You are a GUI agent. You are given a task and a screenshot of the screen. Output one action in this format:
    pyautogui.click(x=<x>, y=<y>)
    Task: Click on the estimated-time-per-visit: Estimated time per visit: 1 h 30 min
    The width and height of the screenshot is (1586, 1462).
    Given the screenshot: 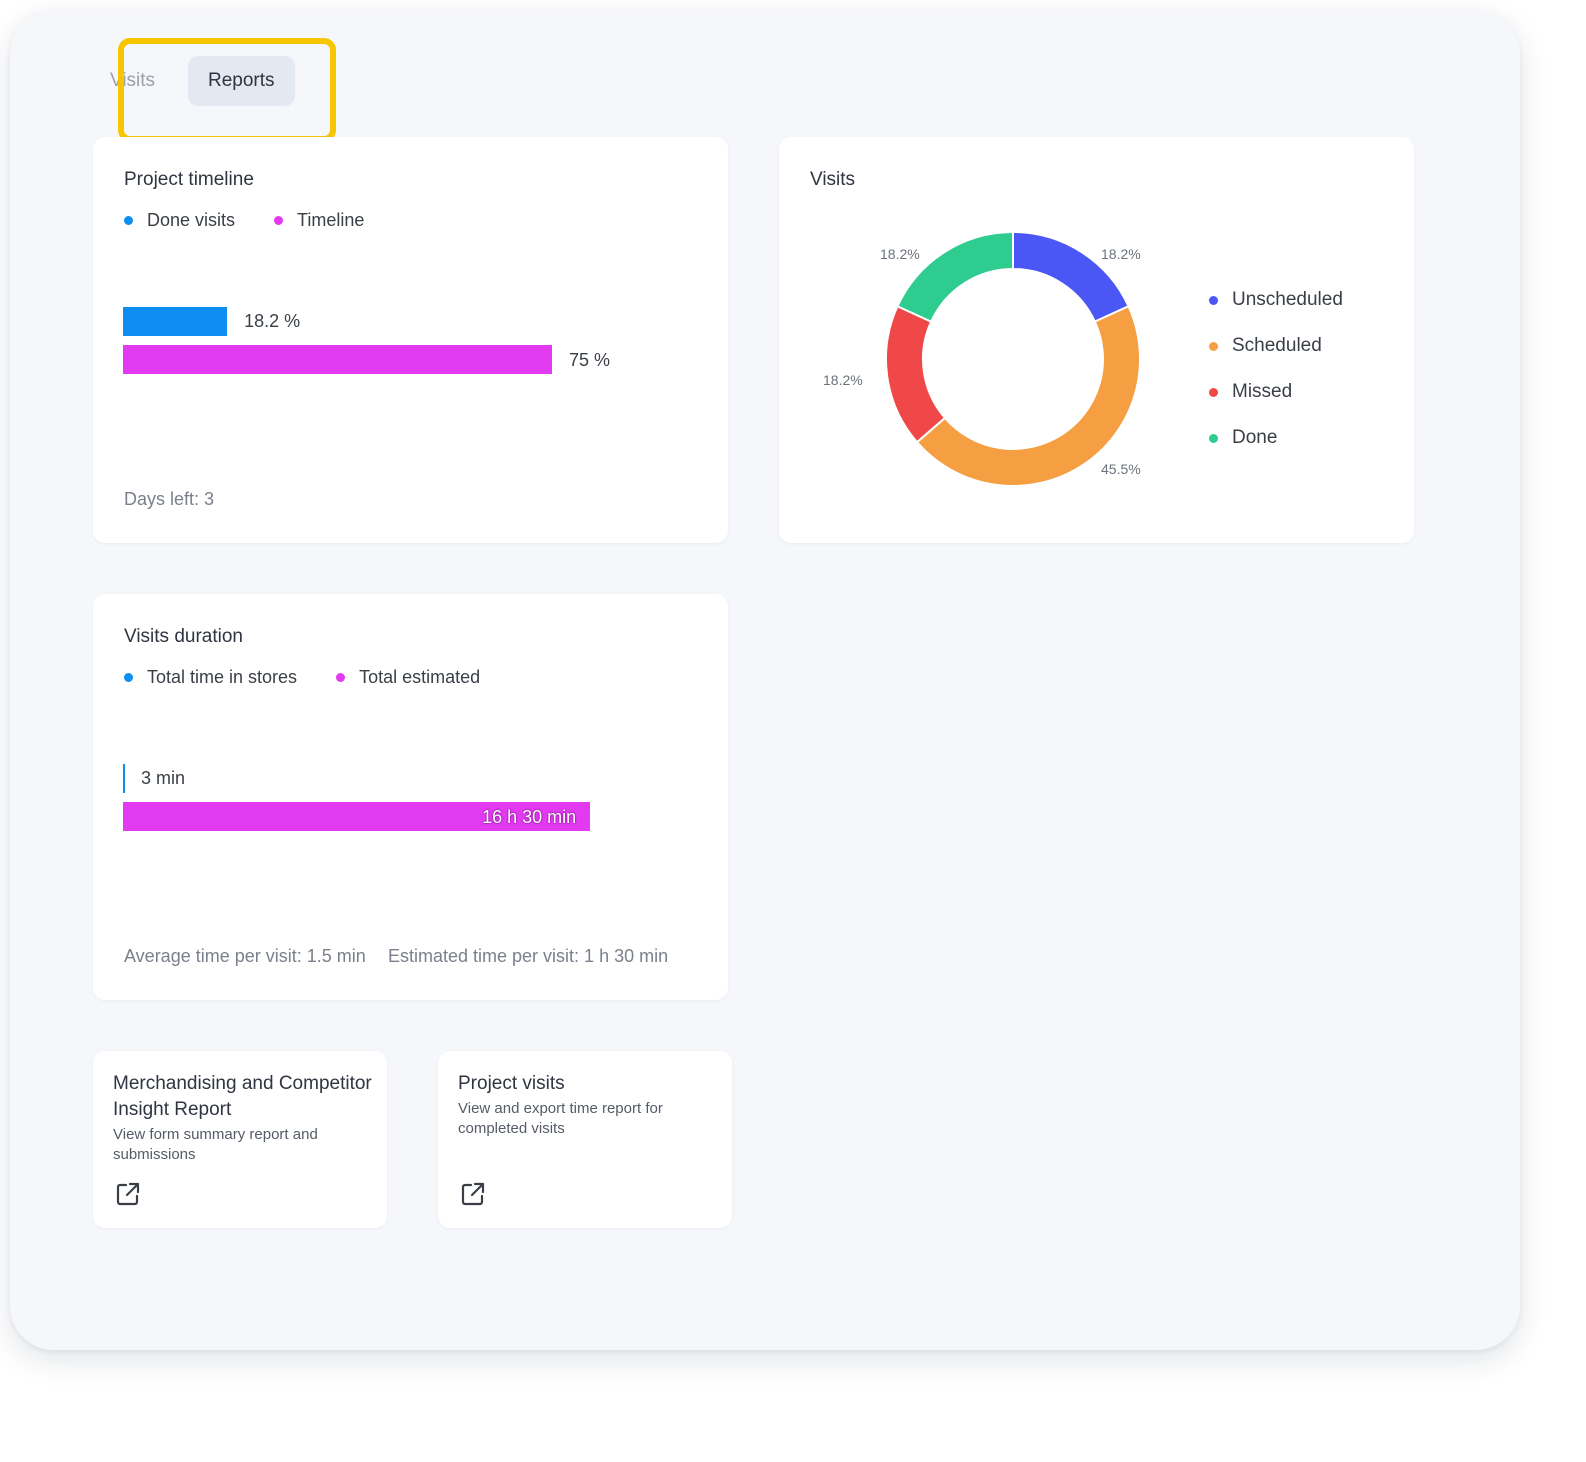 What is the action you would take?
    pyautogui.click(x=528, y=956)
    